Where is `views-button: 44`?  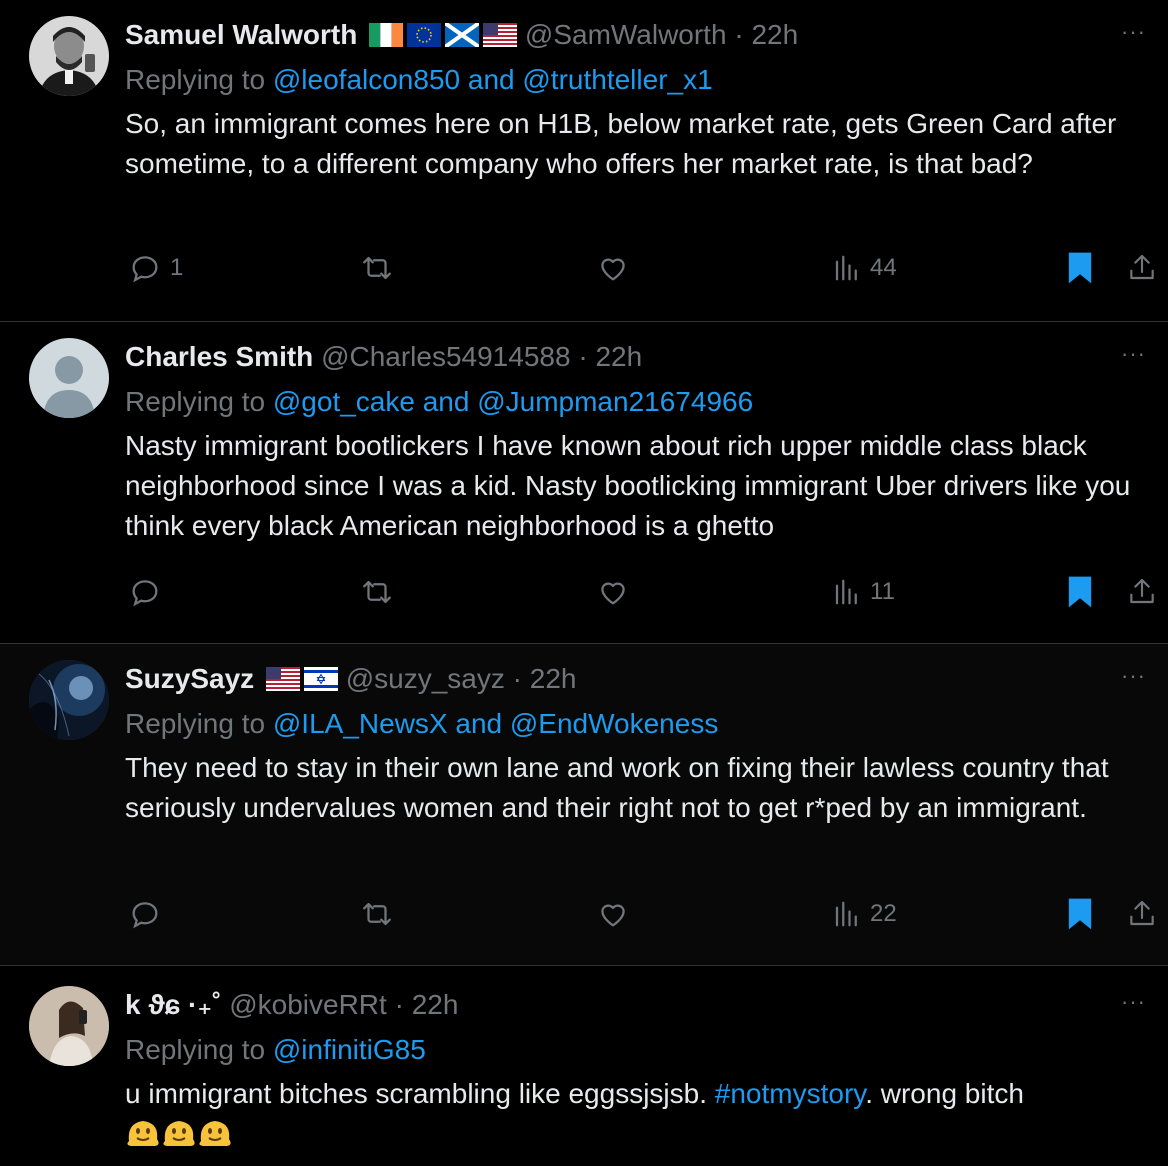
views-button: 44 is located at coordinates (864, 268).